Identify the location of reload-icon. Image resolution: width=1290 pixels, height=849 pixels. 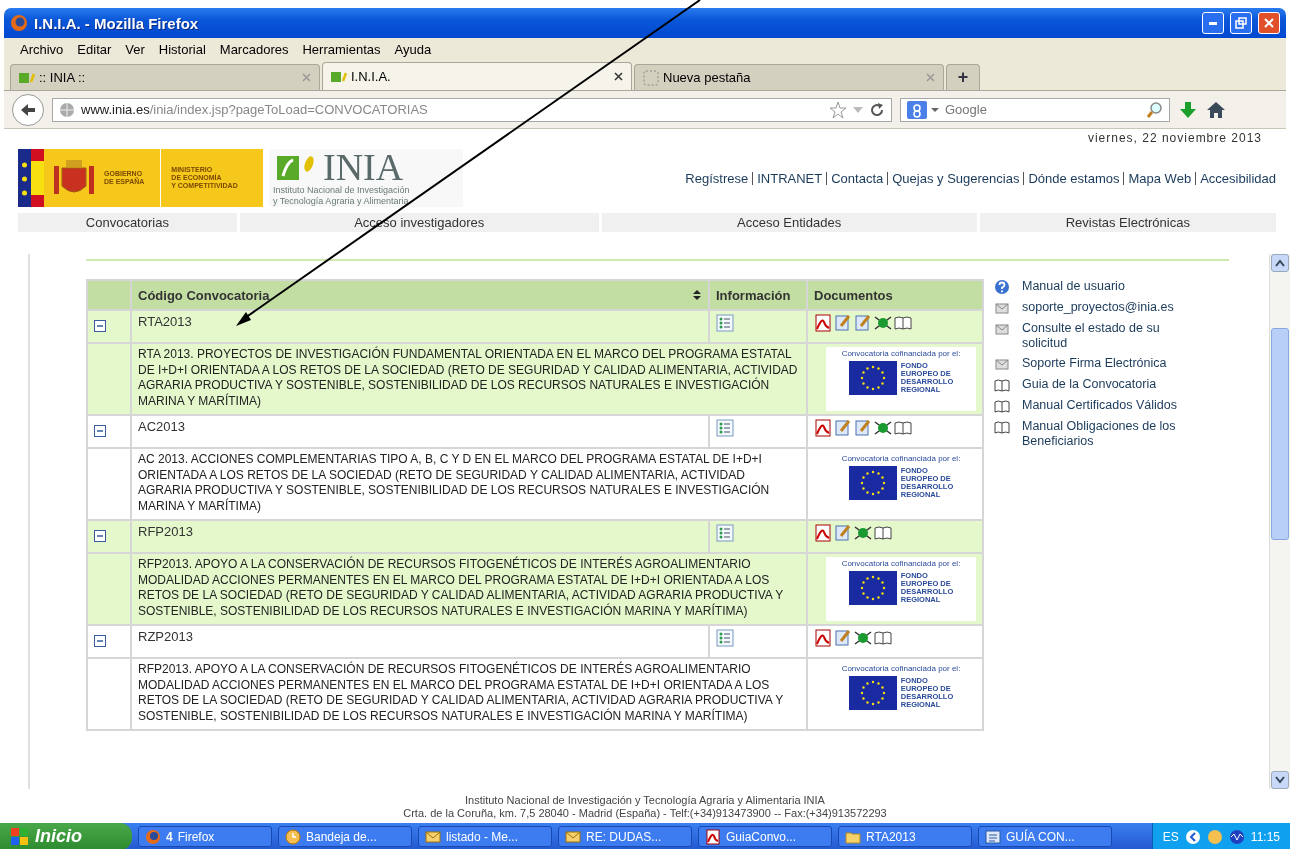
(877, 109).